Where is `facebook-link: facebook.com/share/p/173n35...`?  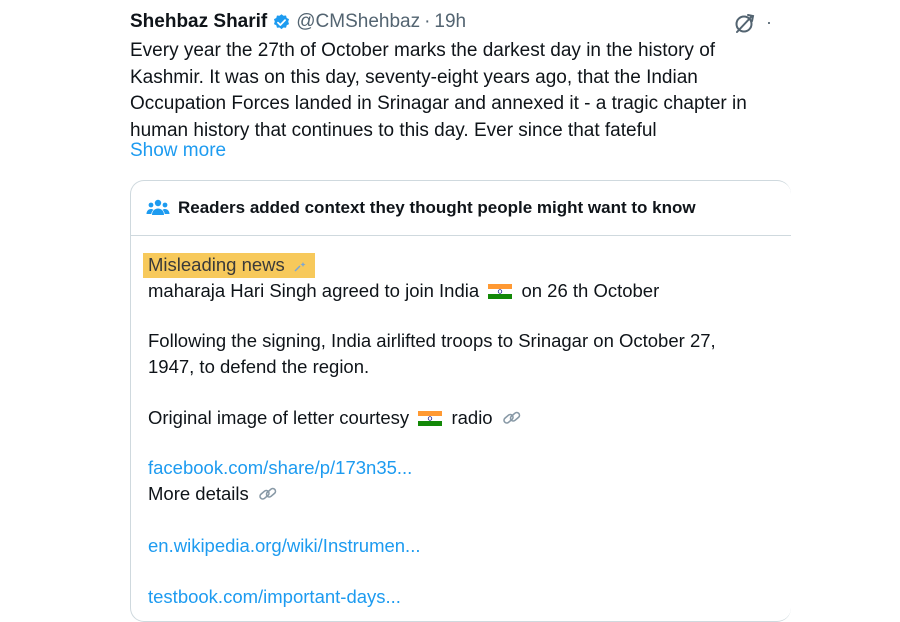 facebook-link: facebook.com/share/p/173n35... is located at coordinates (280, 468).